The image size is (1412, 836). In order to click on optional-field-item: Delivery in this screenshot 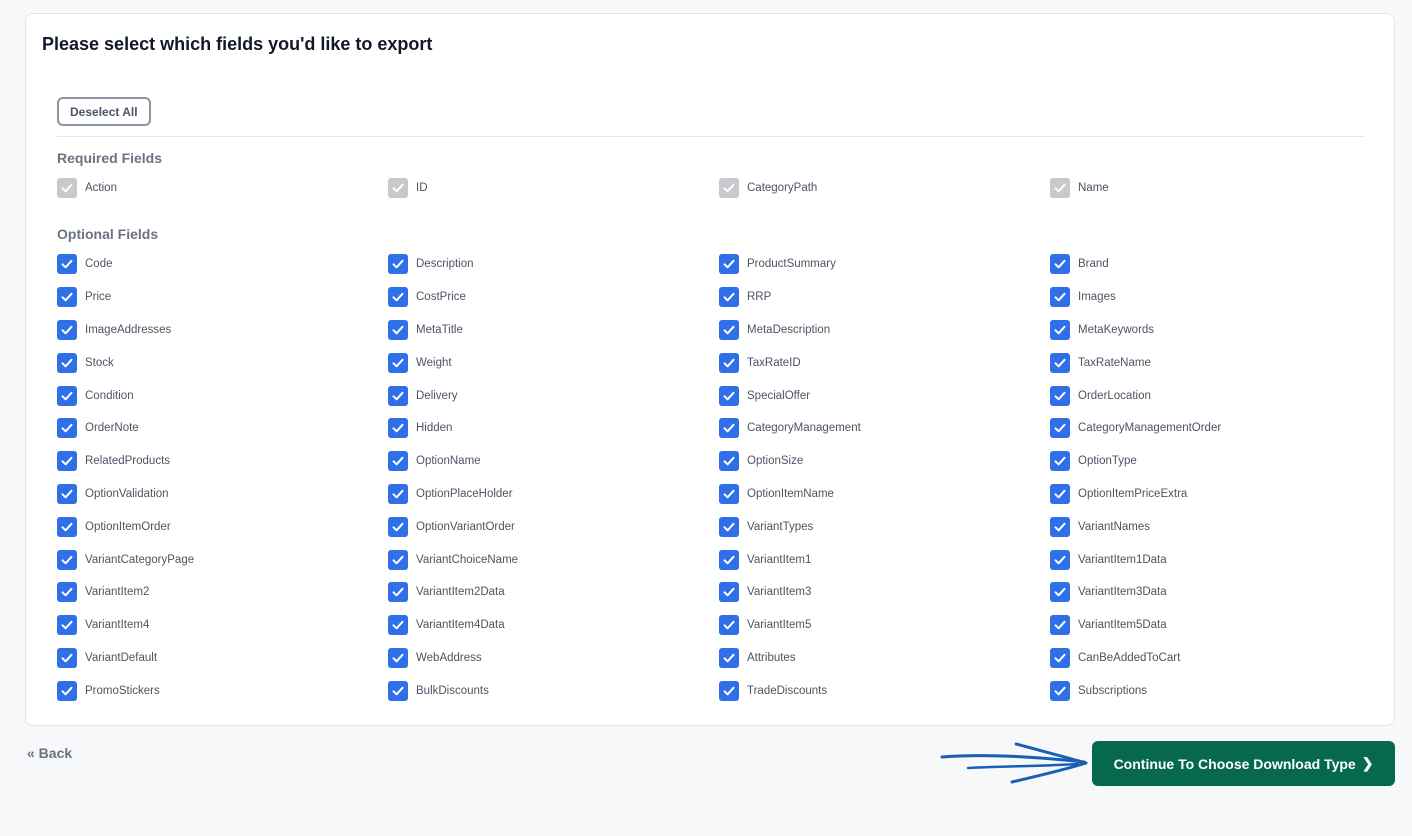, I will do `click(553, 395)`.